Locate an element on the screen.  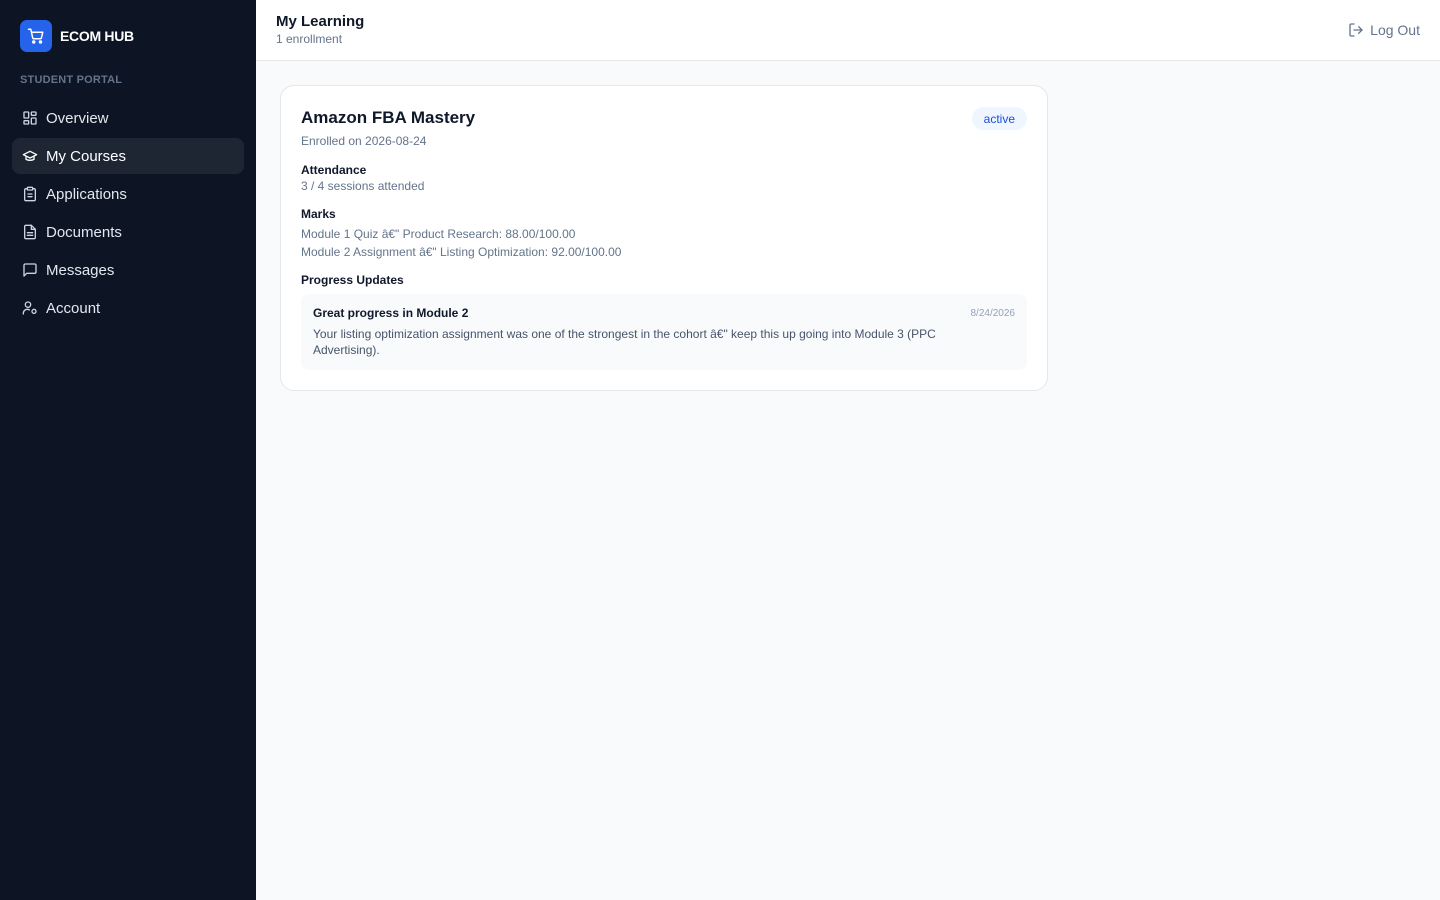
logout-button: Log Out is located at coordinates (1384, 30).